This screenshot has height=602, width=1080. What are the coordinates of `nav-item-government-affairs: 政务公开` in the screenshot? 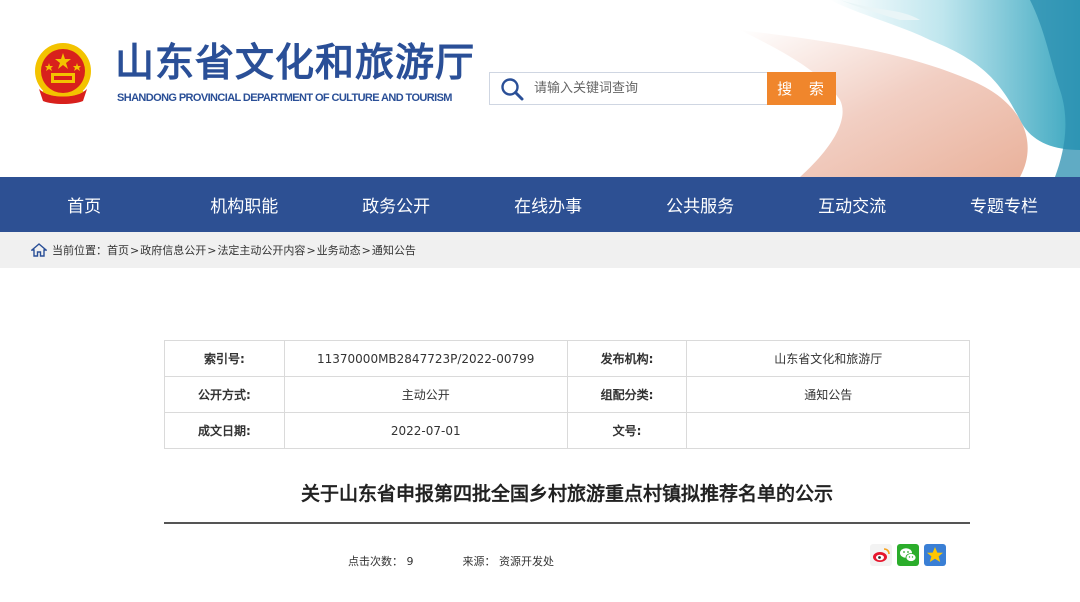 It's located at (396, 204).